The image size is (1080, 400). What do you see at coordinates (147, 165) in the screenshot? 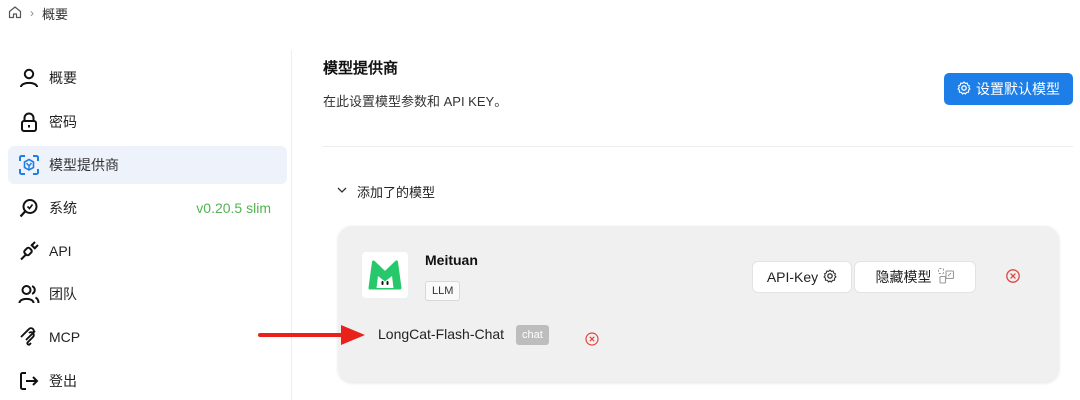
I see `sidebar-item-model-provider: 模型提供商` at bounding box center [147, 165].